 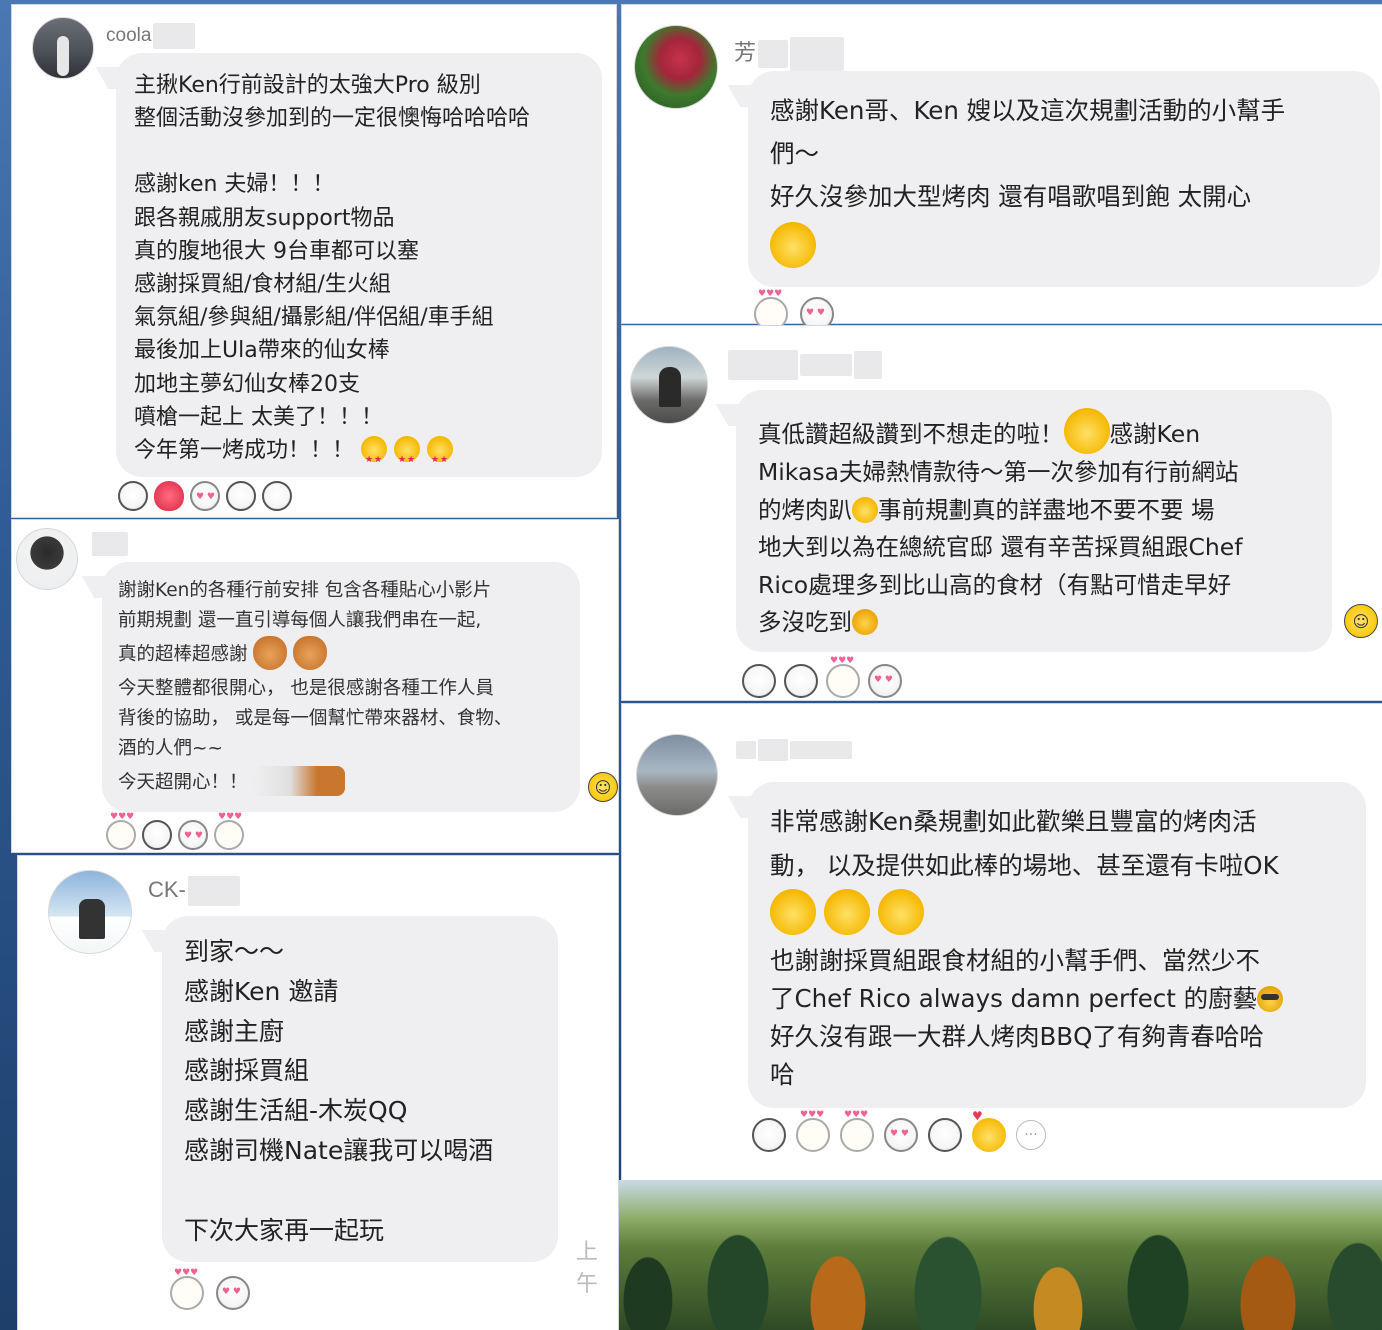 What do you see at coordinates (234, 951) in the screenshot?
I see `message-line: 到家～～` at bounding box center [234, 951].